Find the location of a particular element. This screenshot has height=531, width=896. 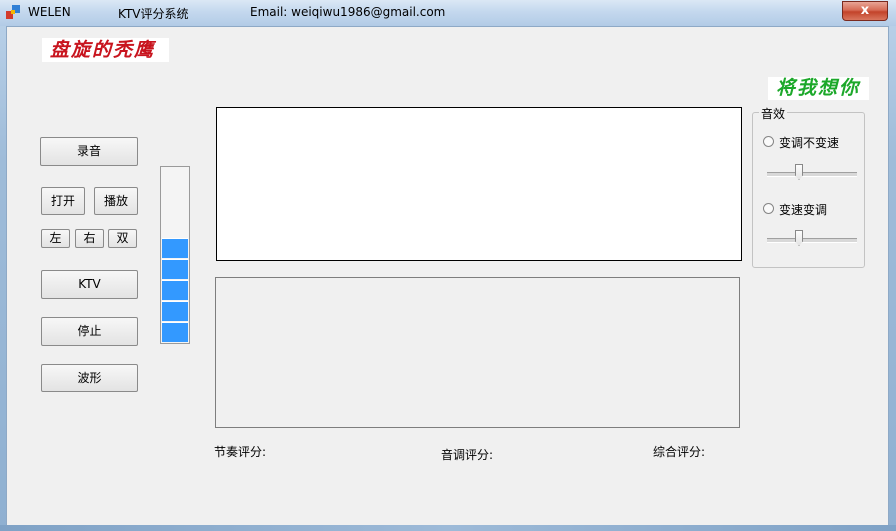

level-meter is located at coordinates (175, 255).